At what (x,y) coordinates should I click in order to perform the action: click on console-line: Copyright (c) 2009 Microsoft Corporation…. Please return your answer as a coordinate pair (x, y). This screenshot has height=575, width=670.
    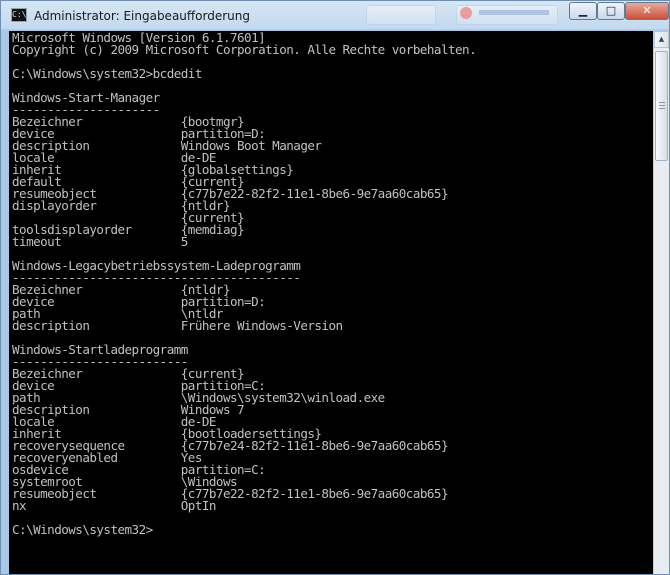
    Looking at the image, I should click on (244, 49).